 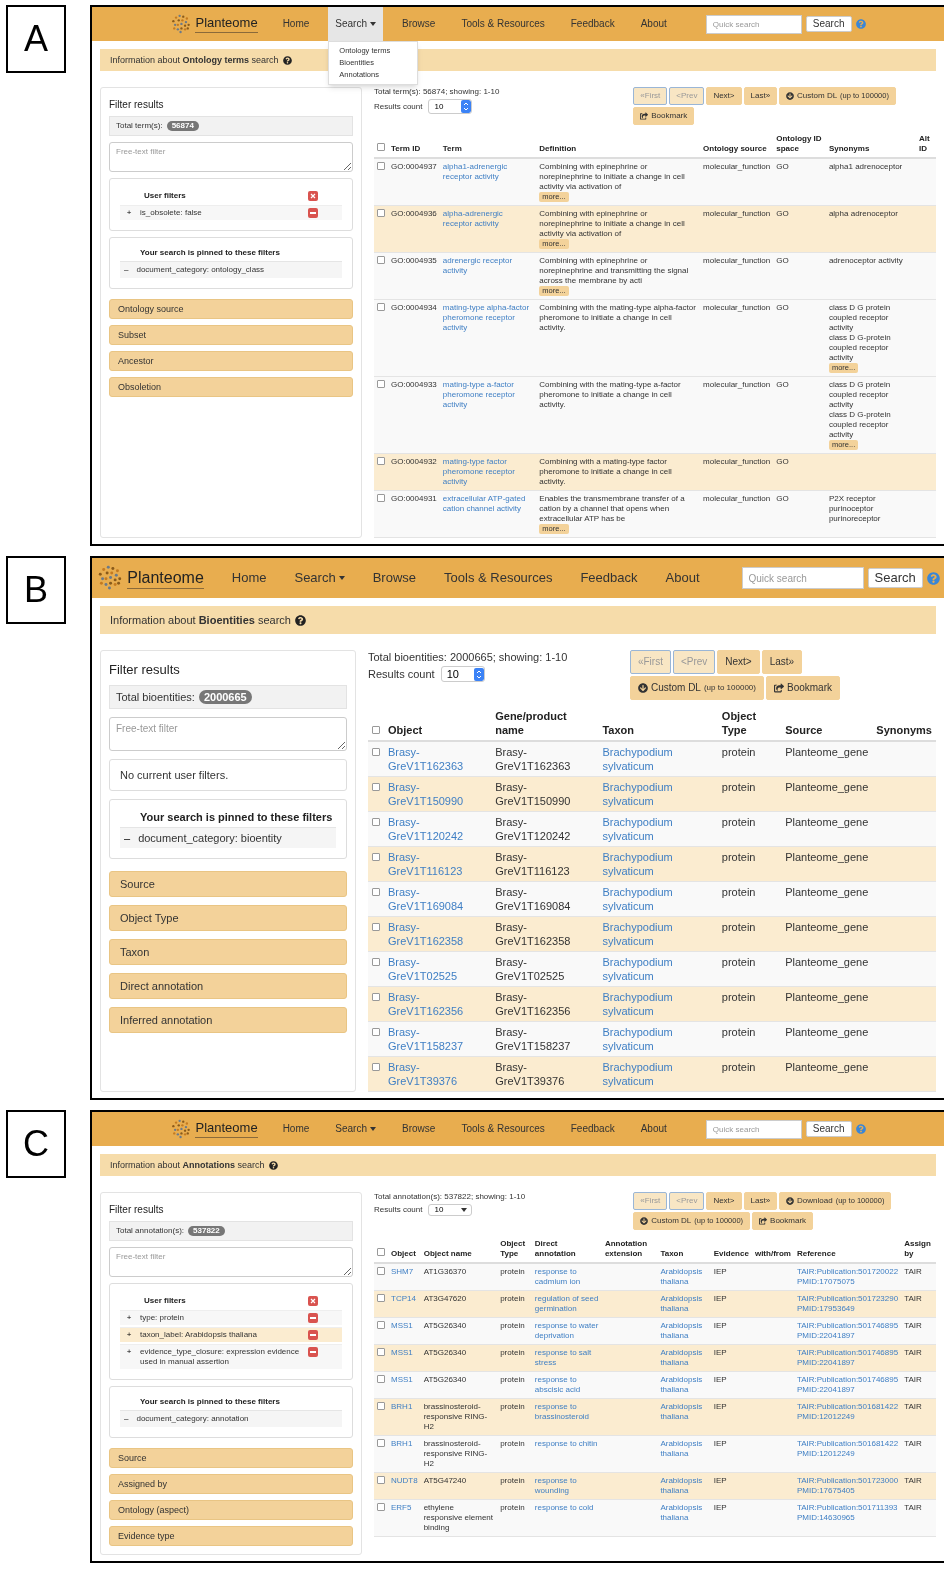 What do you see at coordinates (438, 829) in the screenshot?
I see `table-link: Brasy-GreV1T120242` at bounding box center [438, 829].